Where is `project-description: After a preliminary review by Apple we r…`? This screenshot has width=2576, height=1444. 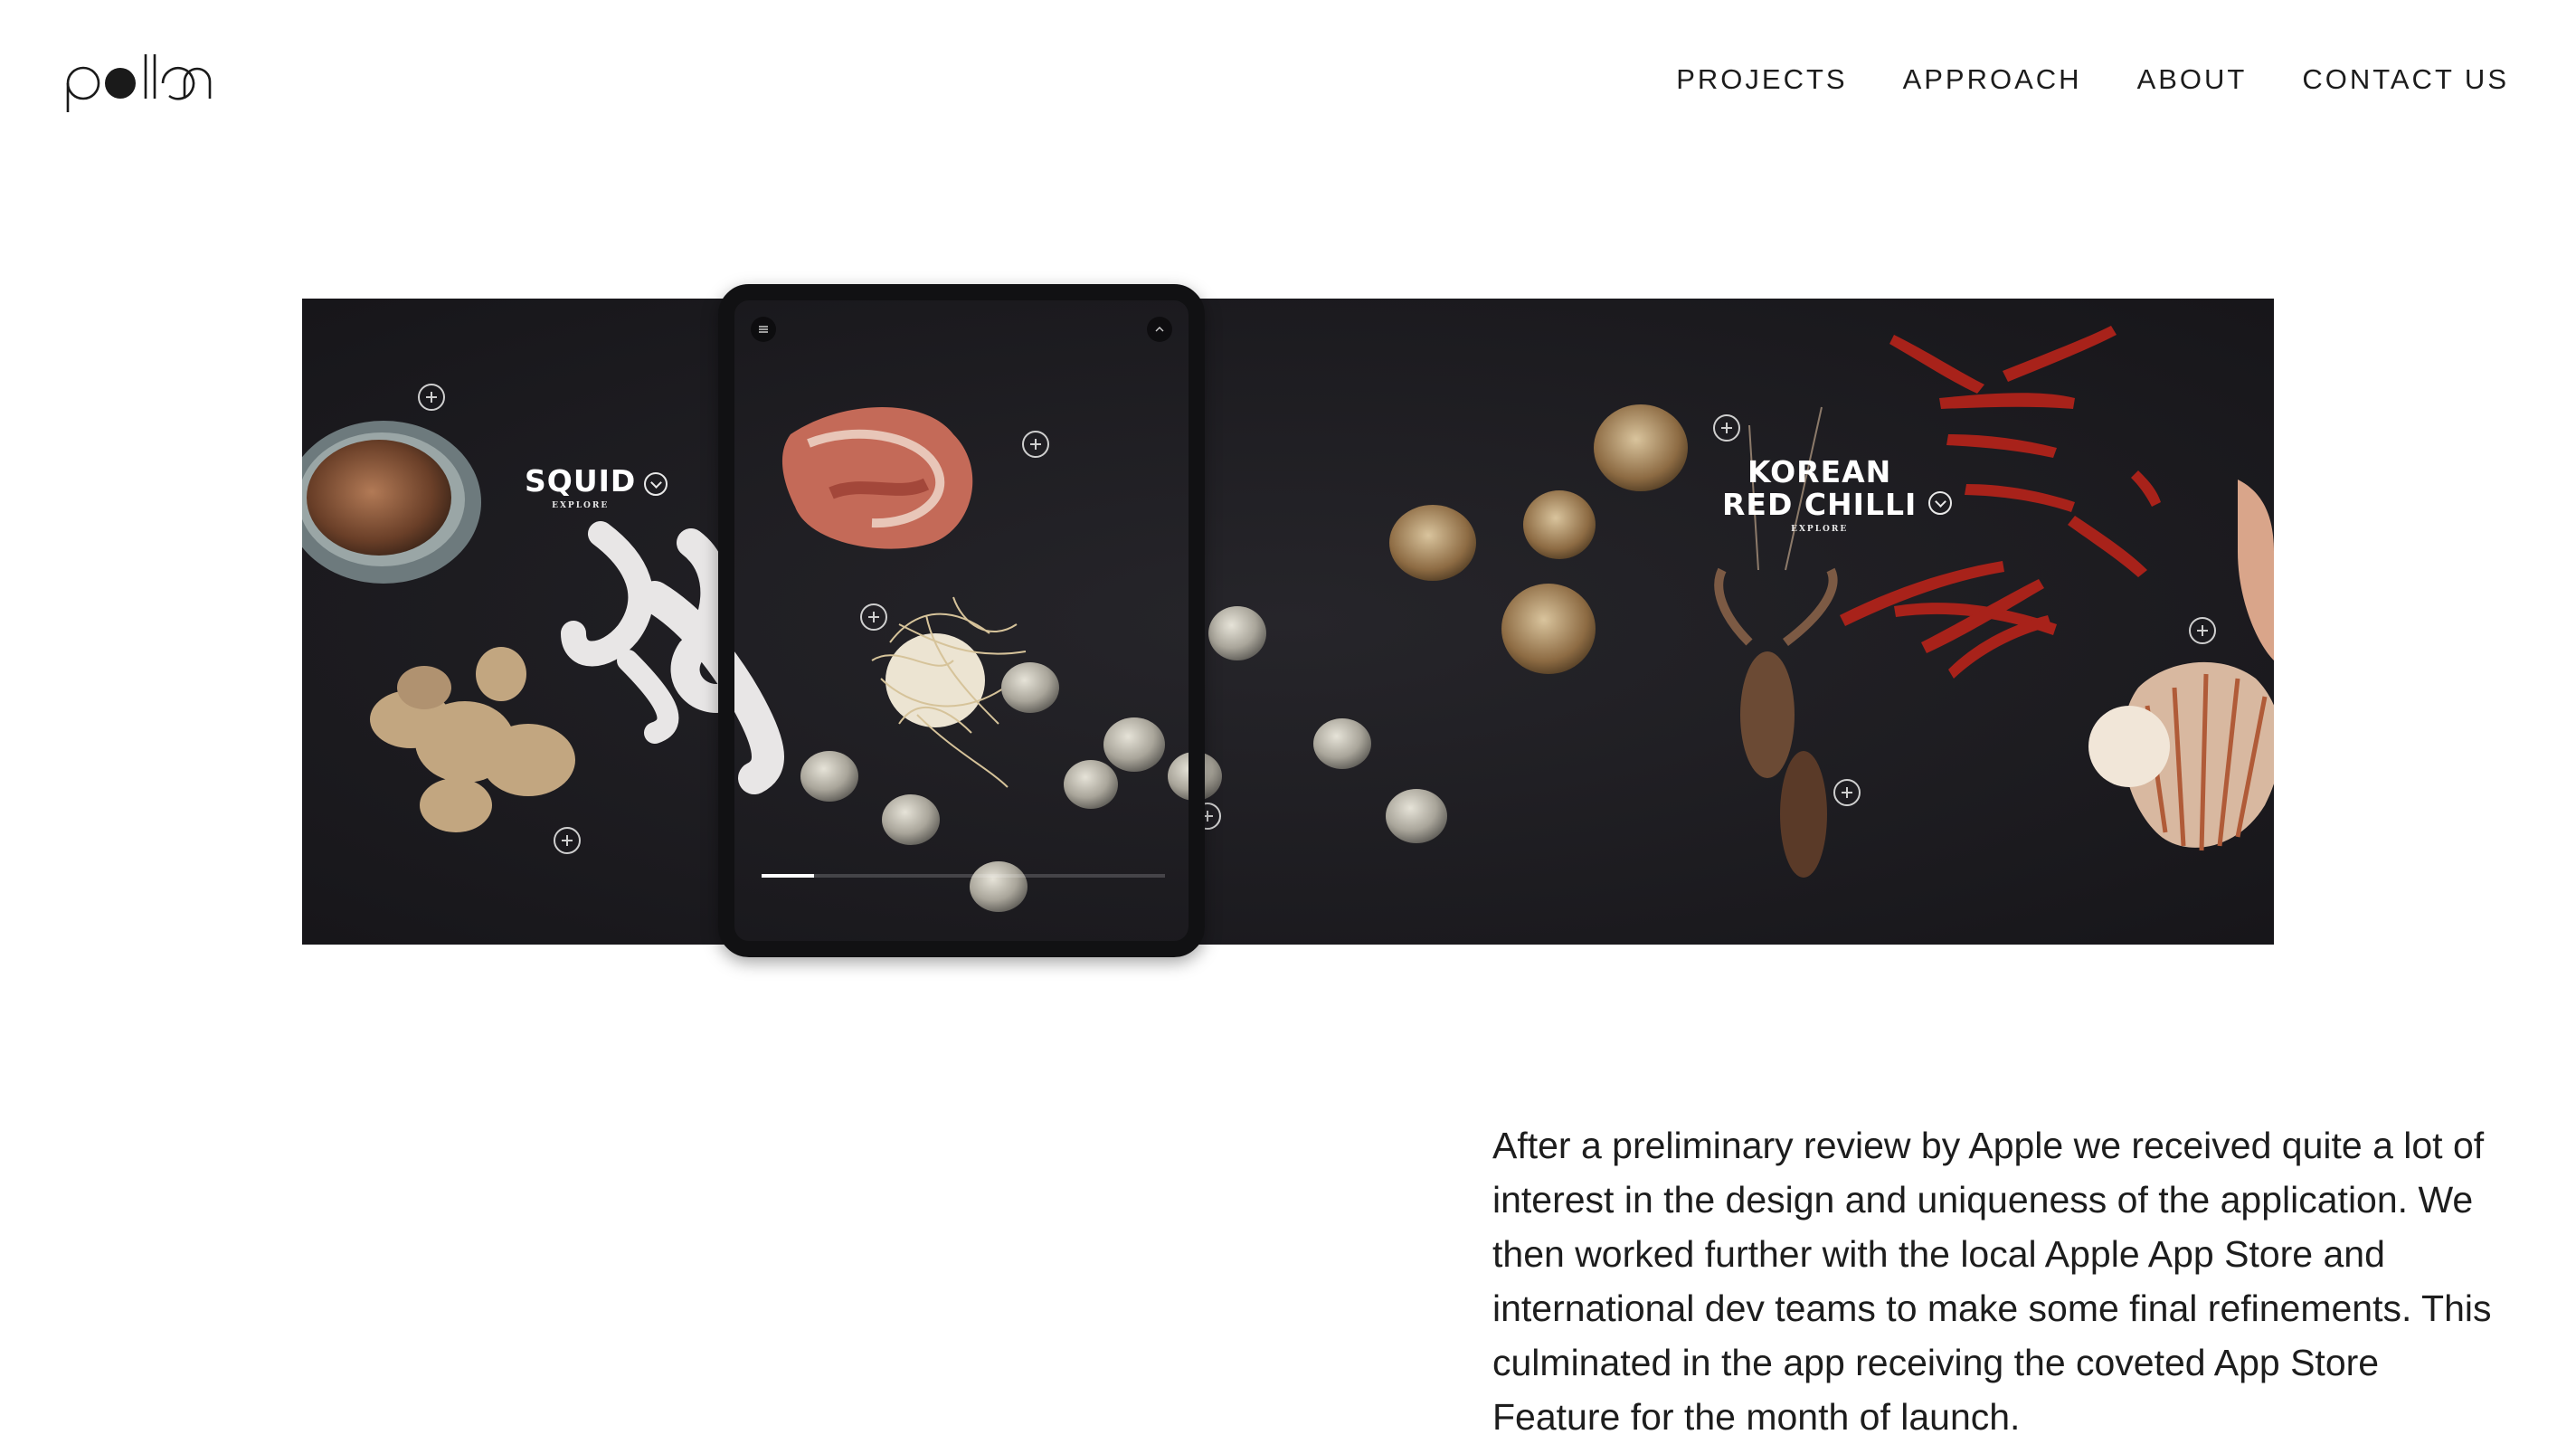
project-description: After a preliminary review by Apple we r… is located at coordinates (1992, 1282).